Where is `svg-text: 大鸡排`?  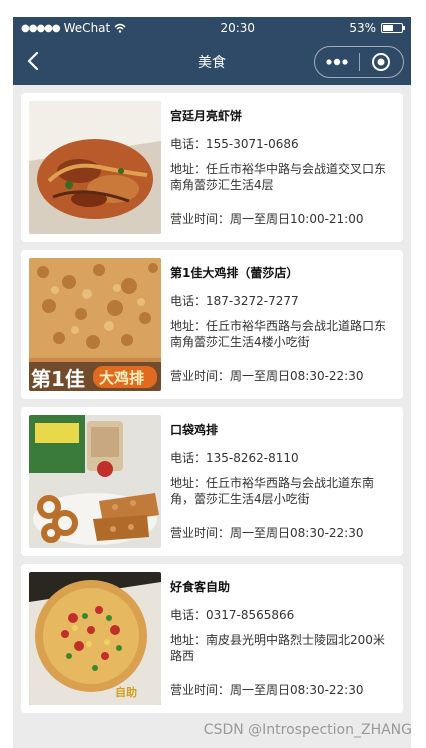
svg-text: 大鸡排 is located at coordinates (121, 378).